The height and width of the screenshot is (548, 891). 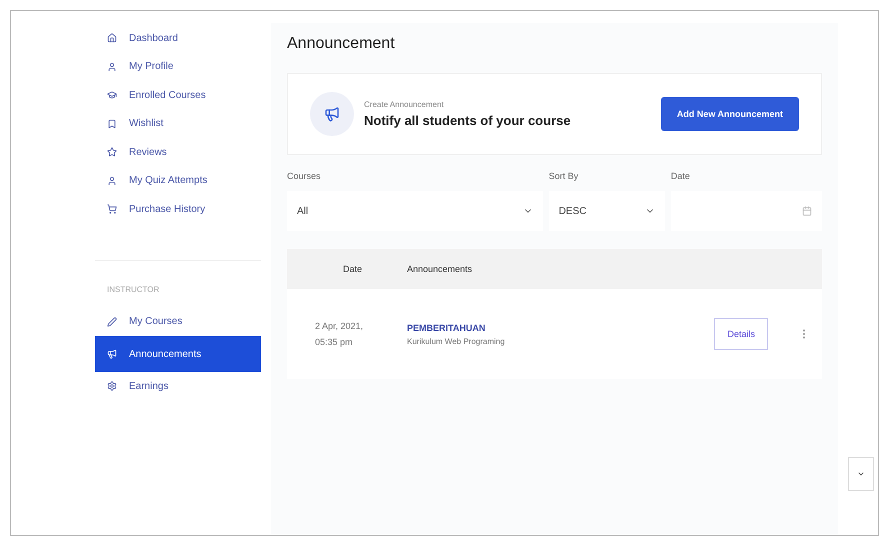 What do you see at coordinates (153, 38) in the screenshot?
I see `sidebar-item-label: Dashboard` at bounding box center [153, 38].